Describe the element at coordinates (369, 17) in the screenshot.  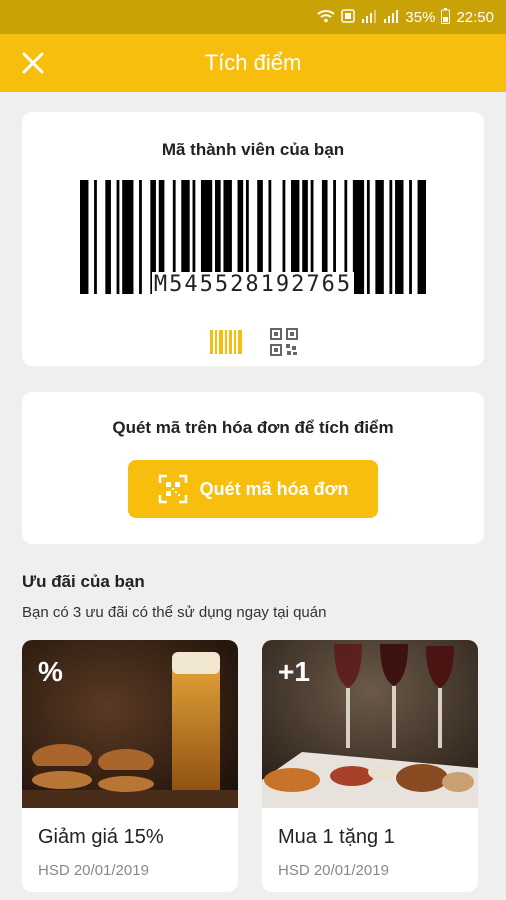
I see `signal-icon` at that location.